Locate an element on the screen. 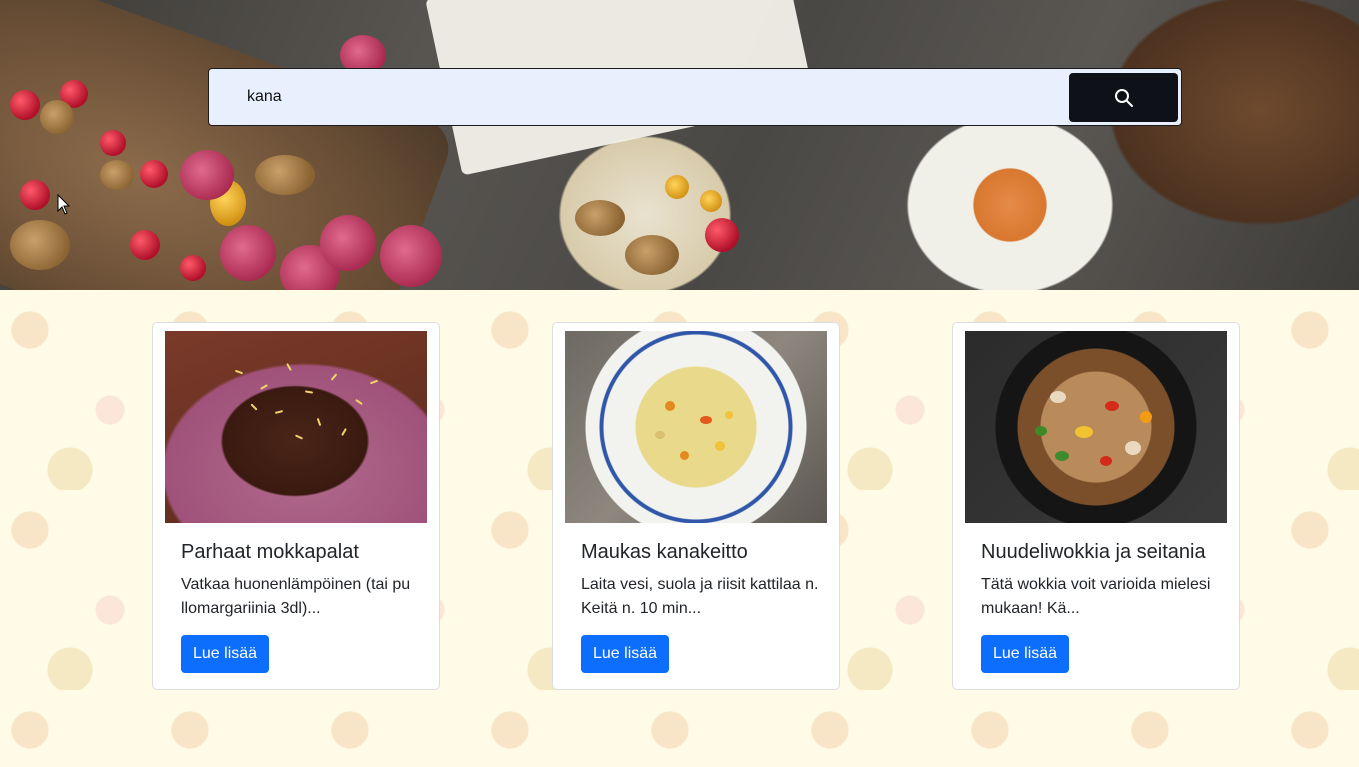 Image resolution: width=1359 pixels, height=767 pixels. search-button is located at coordinates (1123, 97).